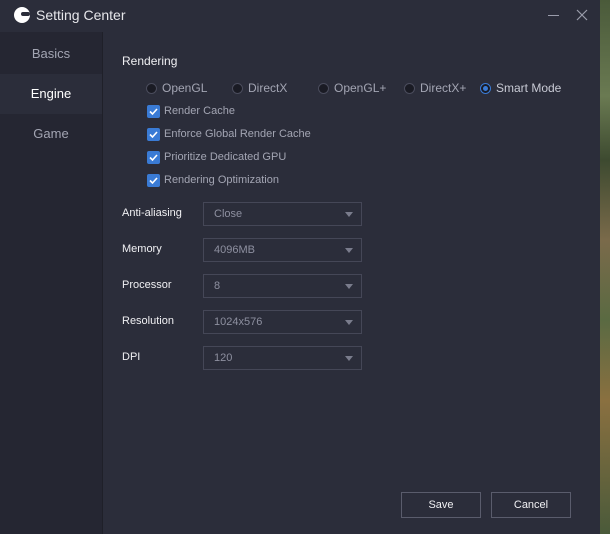 The width and height of the screenshot is (610, 534). I want to click on select-value: 1024x576, so click(238, 322).